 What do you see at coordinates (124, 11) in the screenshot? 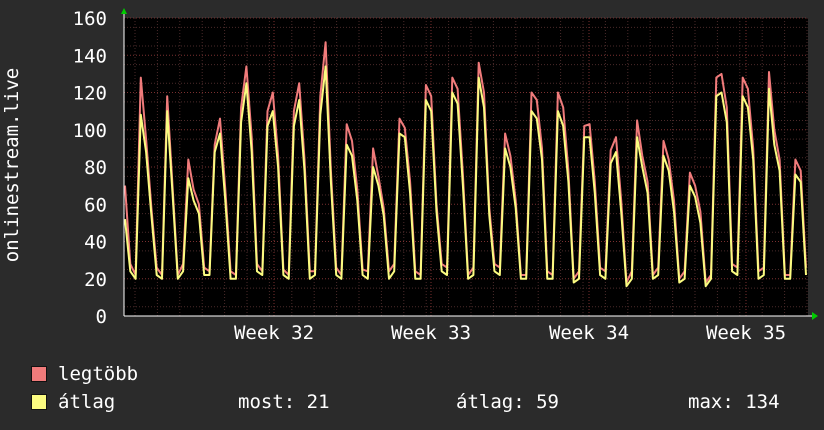
I see `y-axis-arrow-icon` at bounding box center [124, 11].